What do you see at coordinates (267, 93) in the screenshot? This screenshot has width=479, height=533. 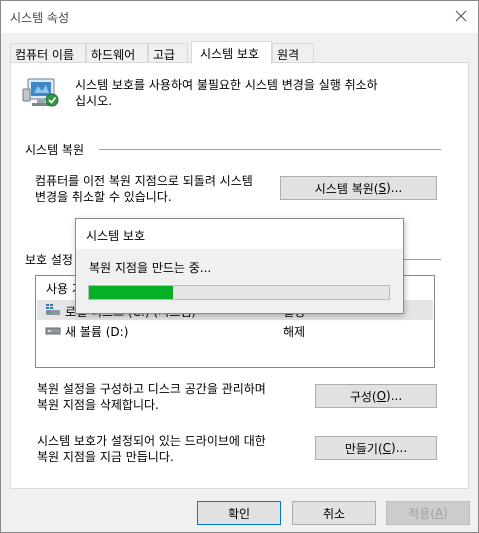 I see `header-description: 시스템 보호를 사용하여 불필요한 시스템 변경을 실행 취소하 십시오.` at bounding box center [267, 93].